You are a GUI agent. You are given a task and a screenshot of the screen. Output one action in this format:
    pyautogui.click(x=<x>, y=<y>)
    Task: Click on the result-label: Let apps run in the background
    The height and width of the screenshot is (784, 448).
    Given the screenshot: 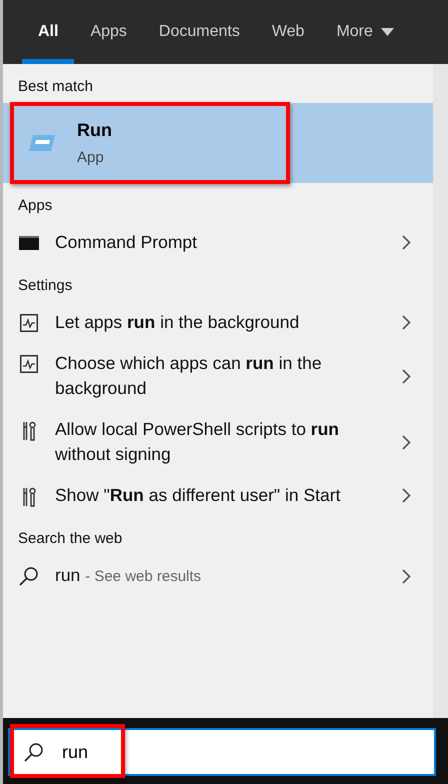 What is the action you would take?
    pyautogui.click(x=177, y=322)
    